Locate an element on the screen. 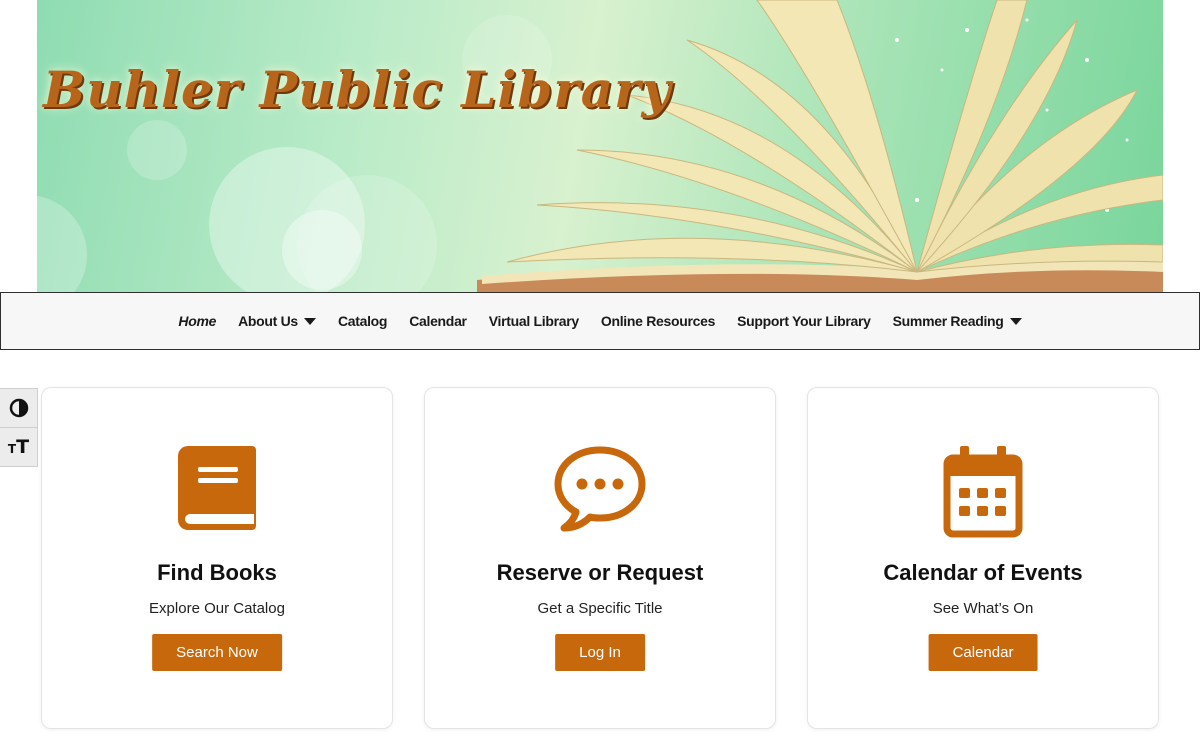  nav-online-resources: Online Resources is located at coordinates (658, 321).